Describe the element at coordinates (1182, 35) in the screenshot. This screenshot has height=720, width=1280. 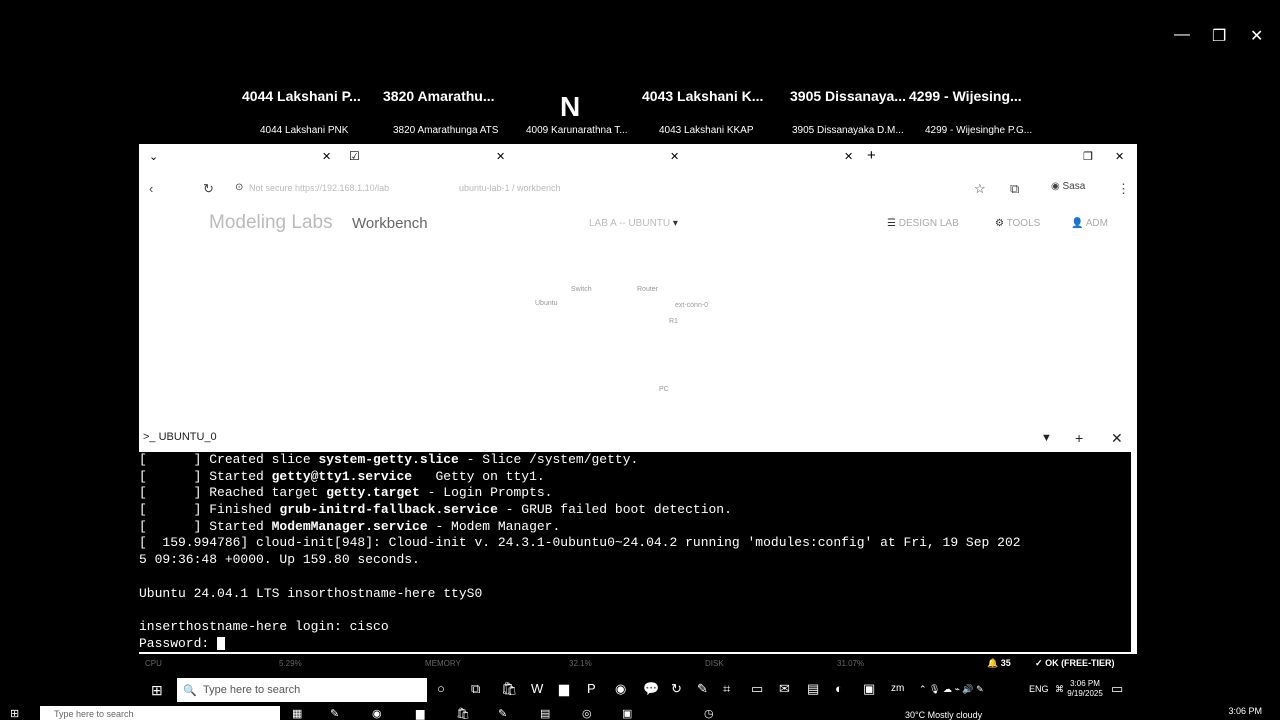
I see `minimize-icon: —` at that location.